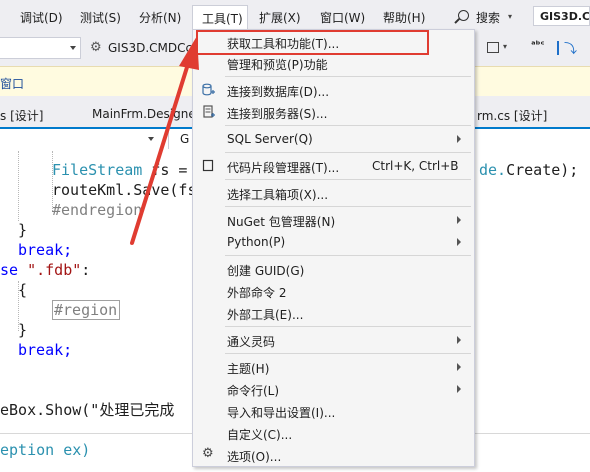 The width and height of the screenshot is (590, 472). Describe the element at coordinates (84, 139) in the screenshot. I see `type-combo` at that location.